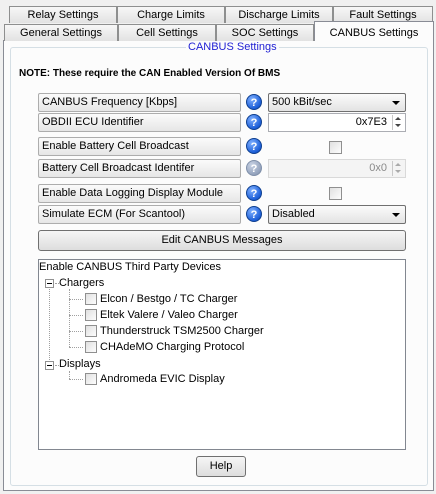 Image resolution: width=436 pixels, height=494 pixels. I want to click on eltek-charger-label: Eltek Valere / Valeo Charger, so click(169, 315).